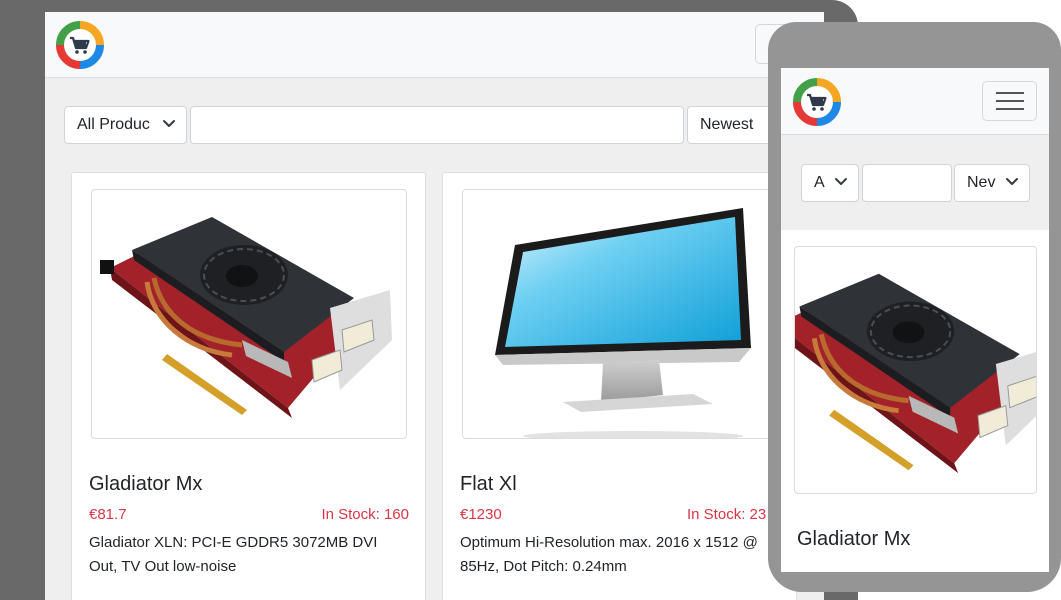 This screenshot has width=1061, height=600. Describe the element at coordinates (434, 45) in the screenshot. I see `navbar` at that location.